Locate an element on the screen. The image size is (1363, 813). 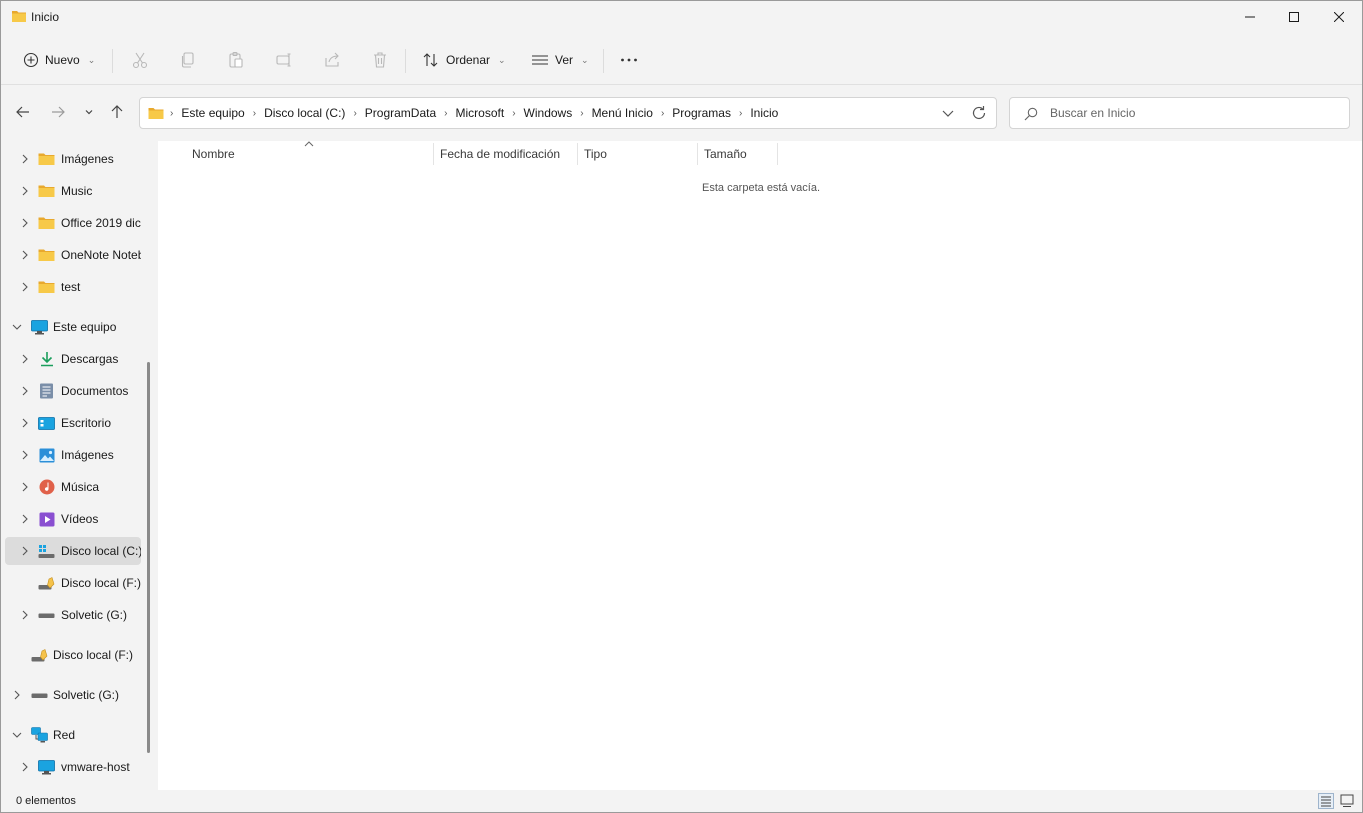
delete-button is located at coordinates (380, 60).